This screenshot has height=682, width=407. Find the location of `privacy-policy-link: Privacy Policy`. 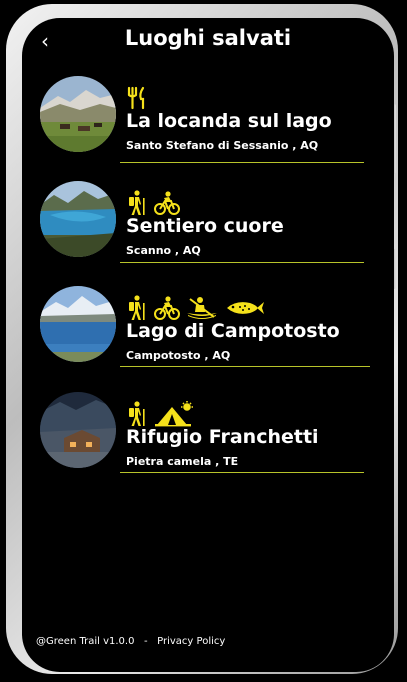

privacy-policy-link: Privacy Policy is located at coordinates (191, 641).